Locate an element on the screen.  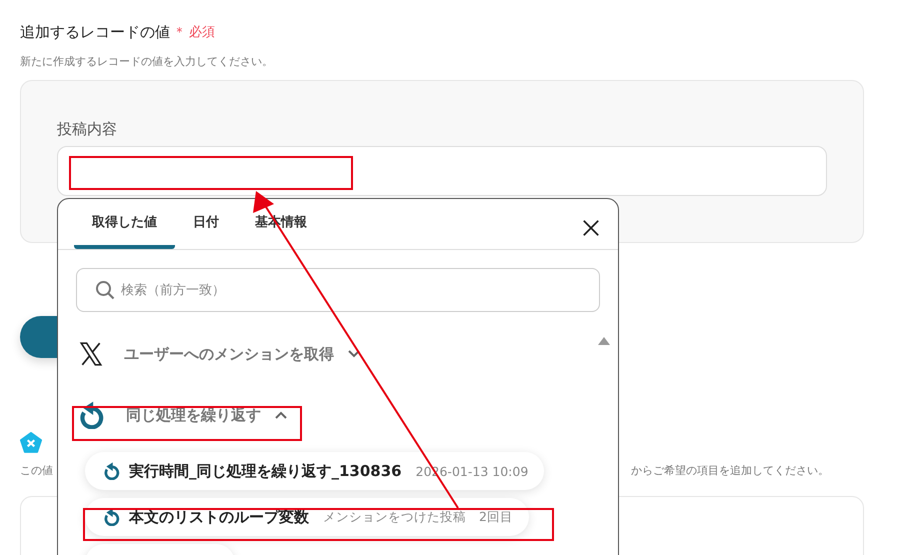
required-label: 必須 is located at coordinates (202, 32).